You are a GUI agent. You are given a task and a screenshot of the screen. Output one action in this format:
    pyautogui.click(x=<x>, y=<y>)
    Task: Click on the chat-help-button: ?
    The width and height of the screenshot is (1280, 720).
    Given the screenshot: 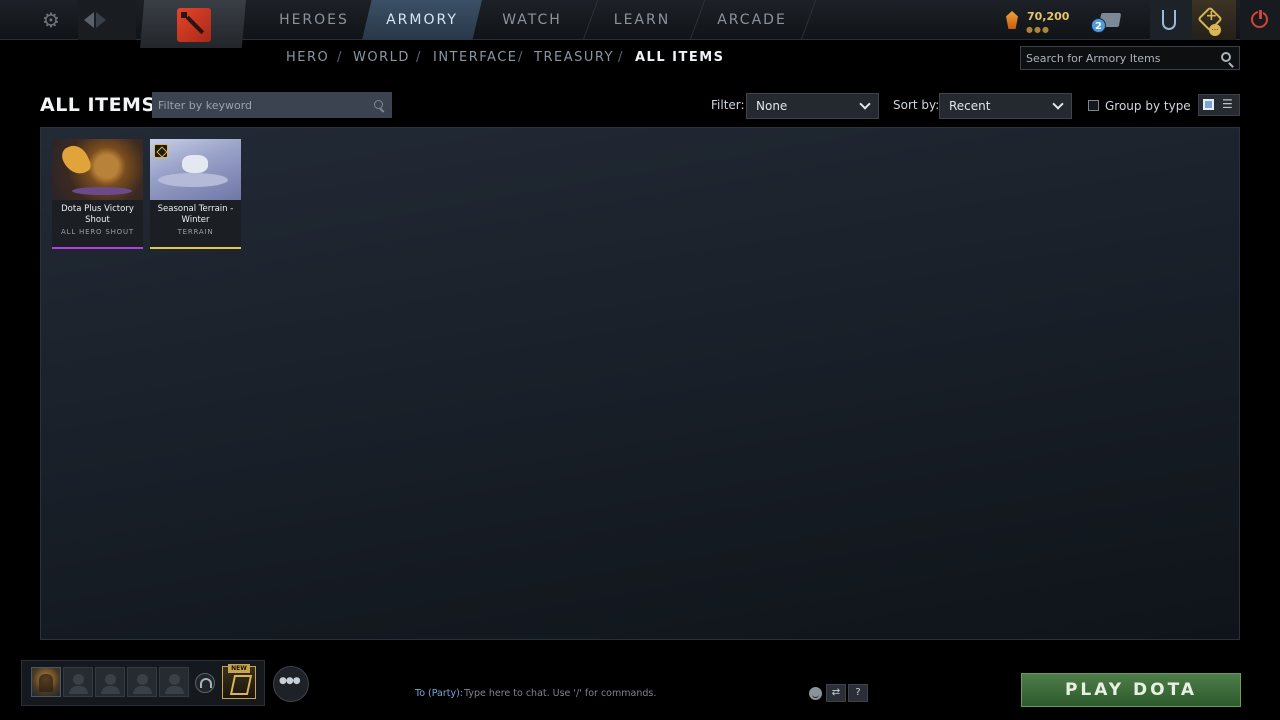 What is the action you would take?
    pyautogui.click(x=858, y=693)
    